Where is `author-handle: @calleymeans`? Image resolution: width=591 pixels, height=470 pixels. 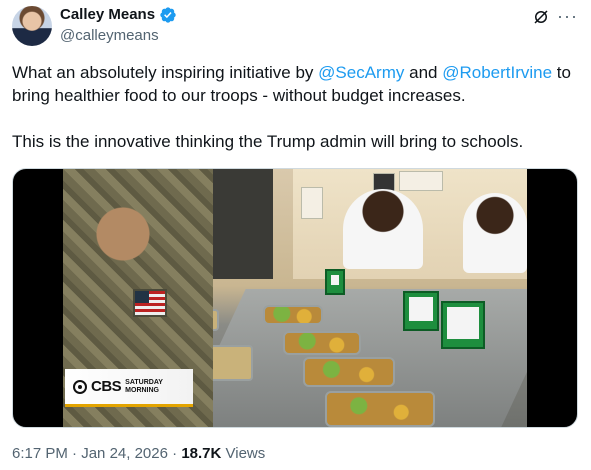
author-handle: @calleymeans is located at coordinates (109, 36).